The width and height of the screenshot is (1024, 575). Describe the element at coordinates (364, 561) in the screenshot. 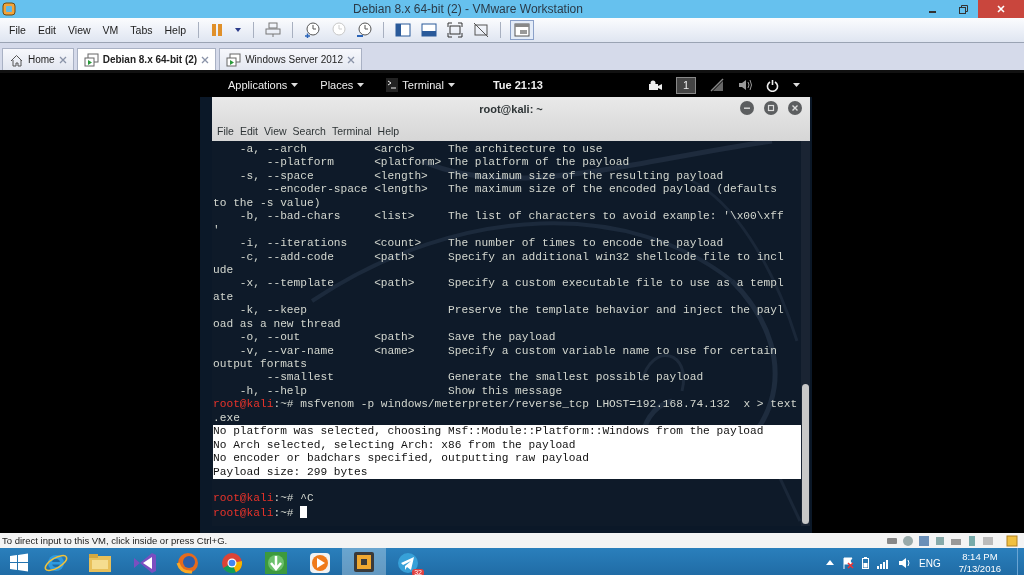

I see `taskbar-app` at that location.